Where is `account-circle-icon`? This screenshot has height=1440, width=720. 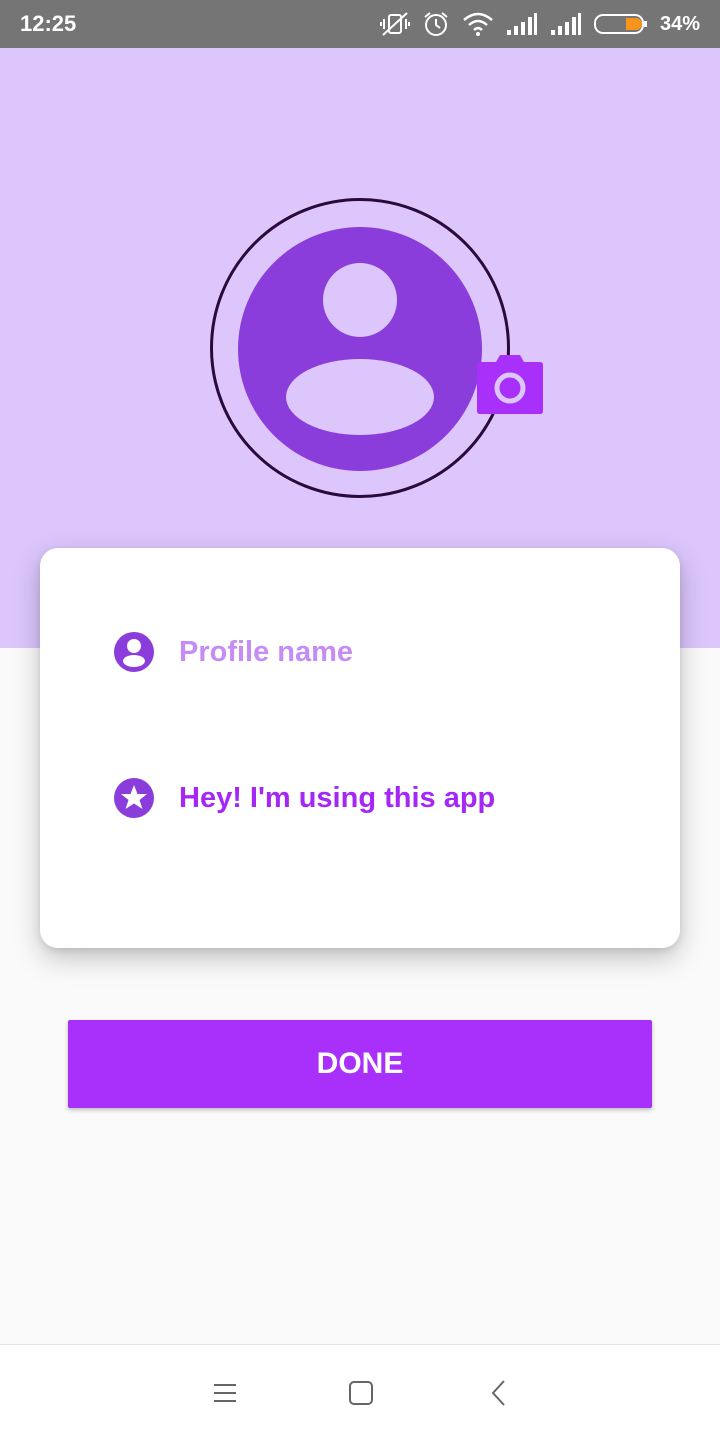 account-circle-icon is located at coordinates (134, 652).